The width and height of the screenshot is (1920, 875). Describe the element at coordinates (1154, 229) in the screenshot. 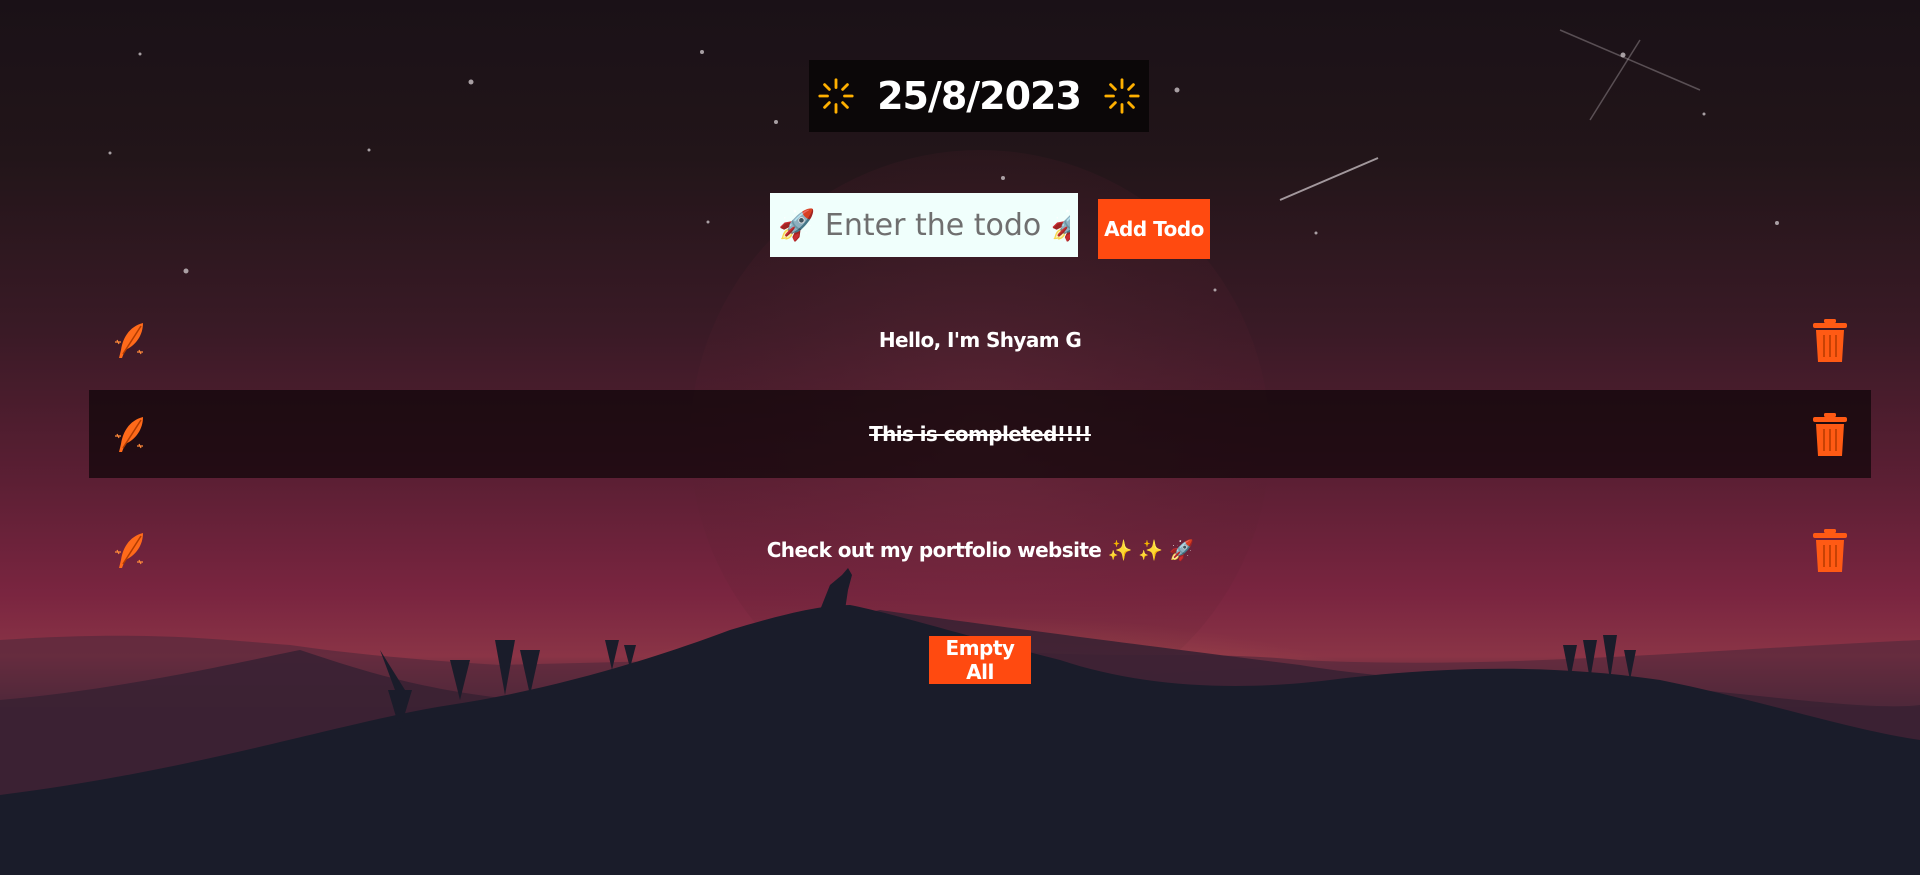

I see `add-todo-button: Add Todo` at that location.